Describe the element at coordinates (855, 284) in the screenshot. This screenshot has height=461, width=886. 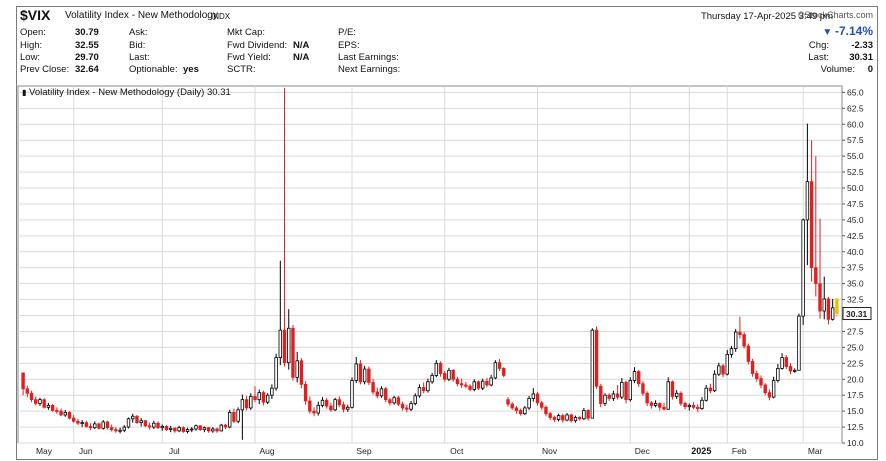
I see `y-tick-label: 35.0` at that location.